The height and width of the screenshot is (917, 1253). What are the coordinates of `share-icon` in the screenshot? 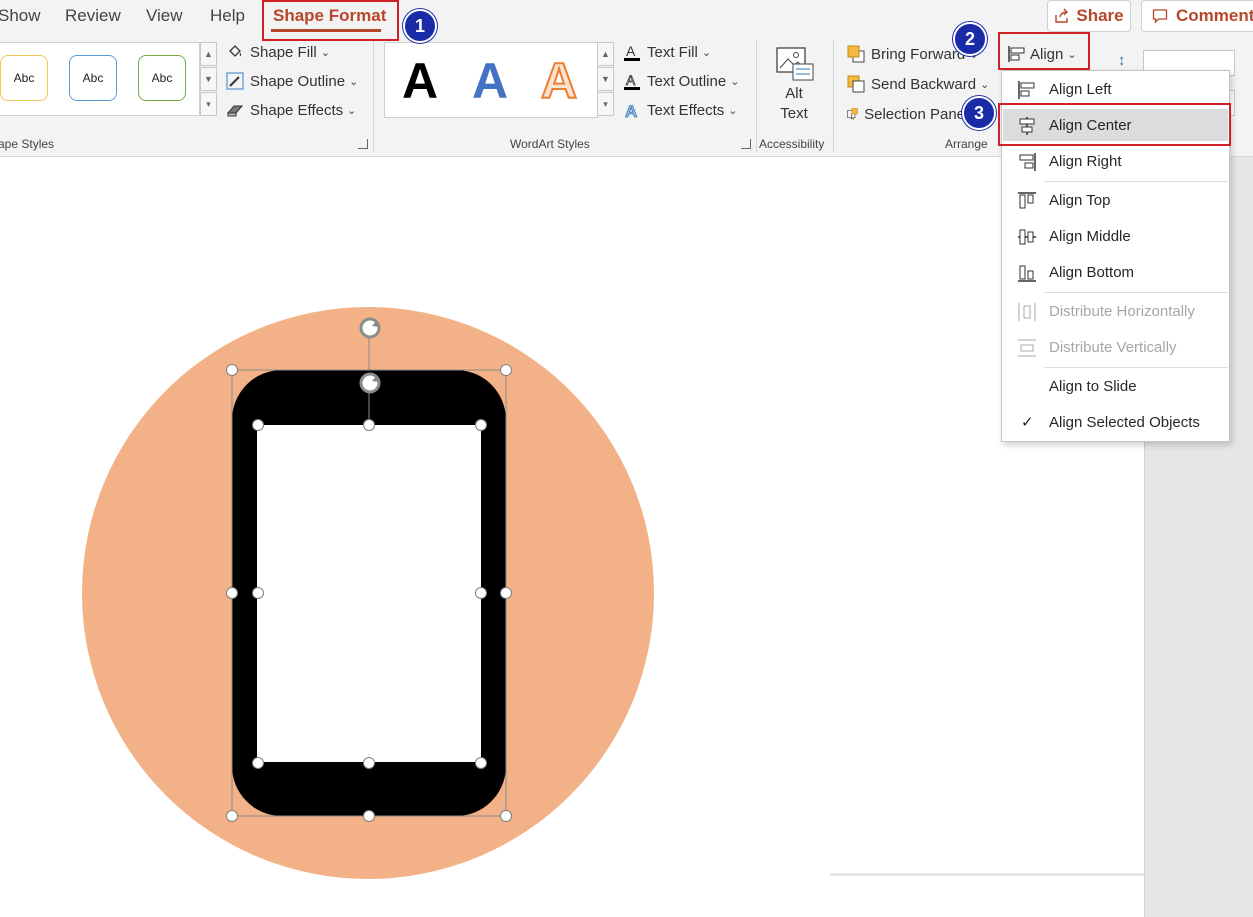 It's located at (1062, 15).